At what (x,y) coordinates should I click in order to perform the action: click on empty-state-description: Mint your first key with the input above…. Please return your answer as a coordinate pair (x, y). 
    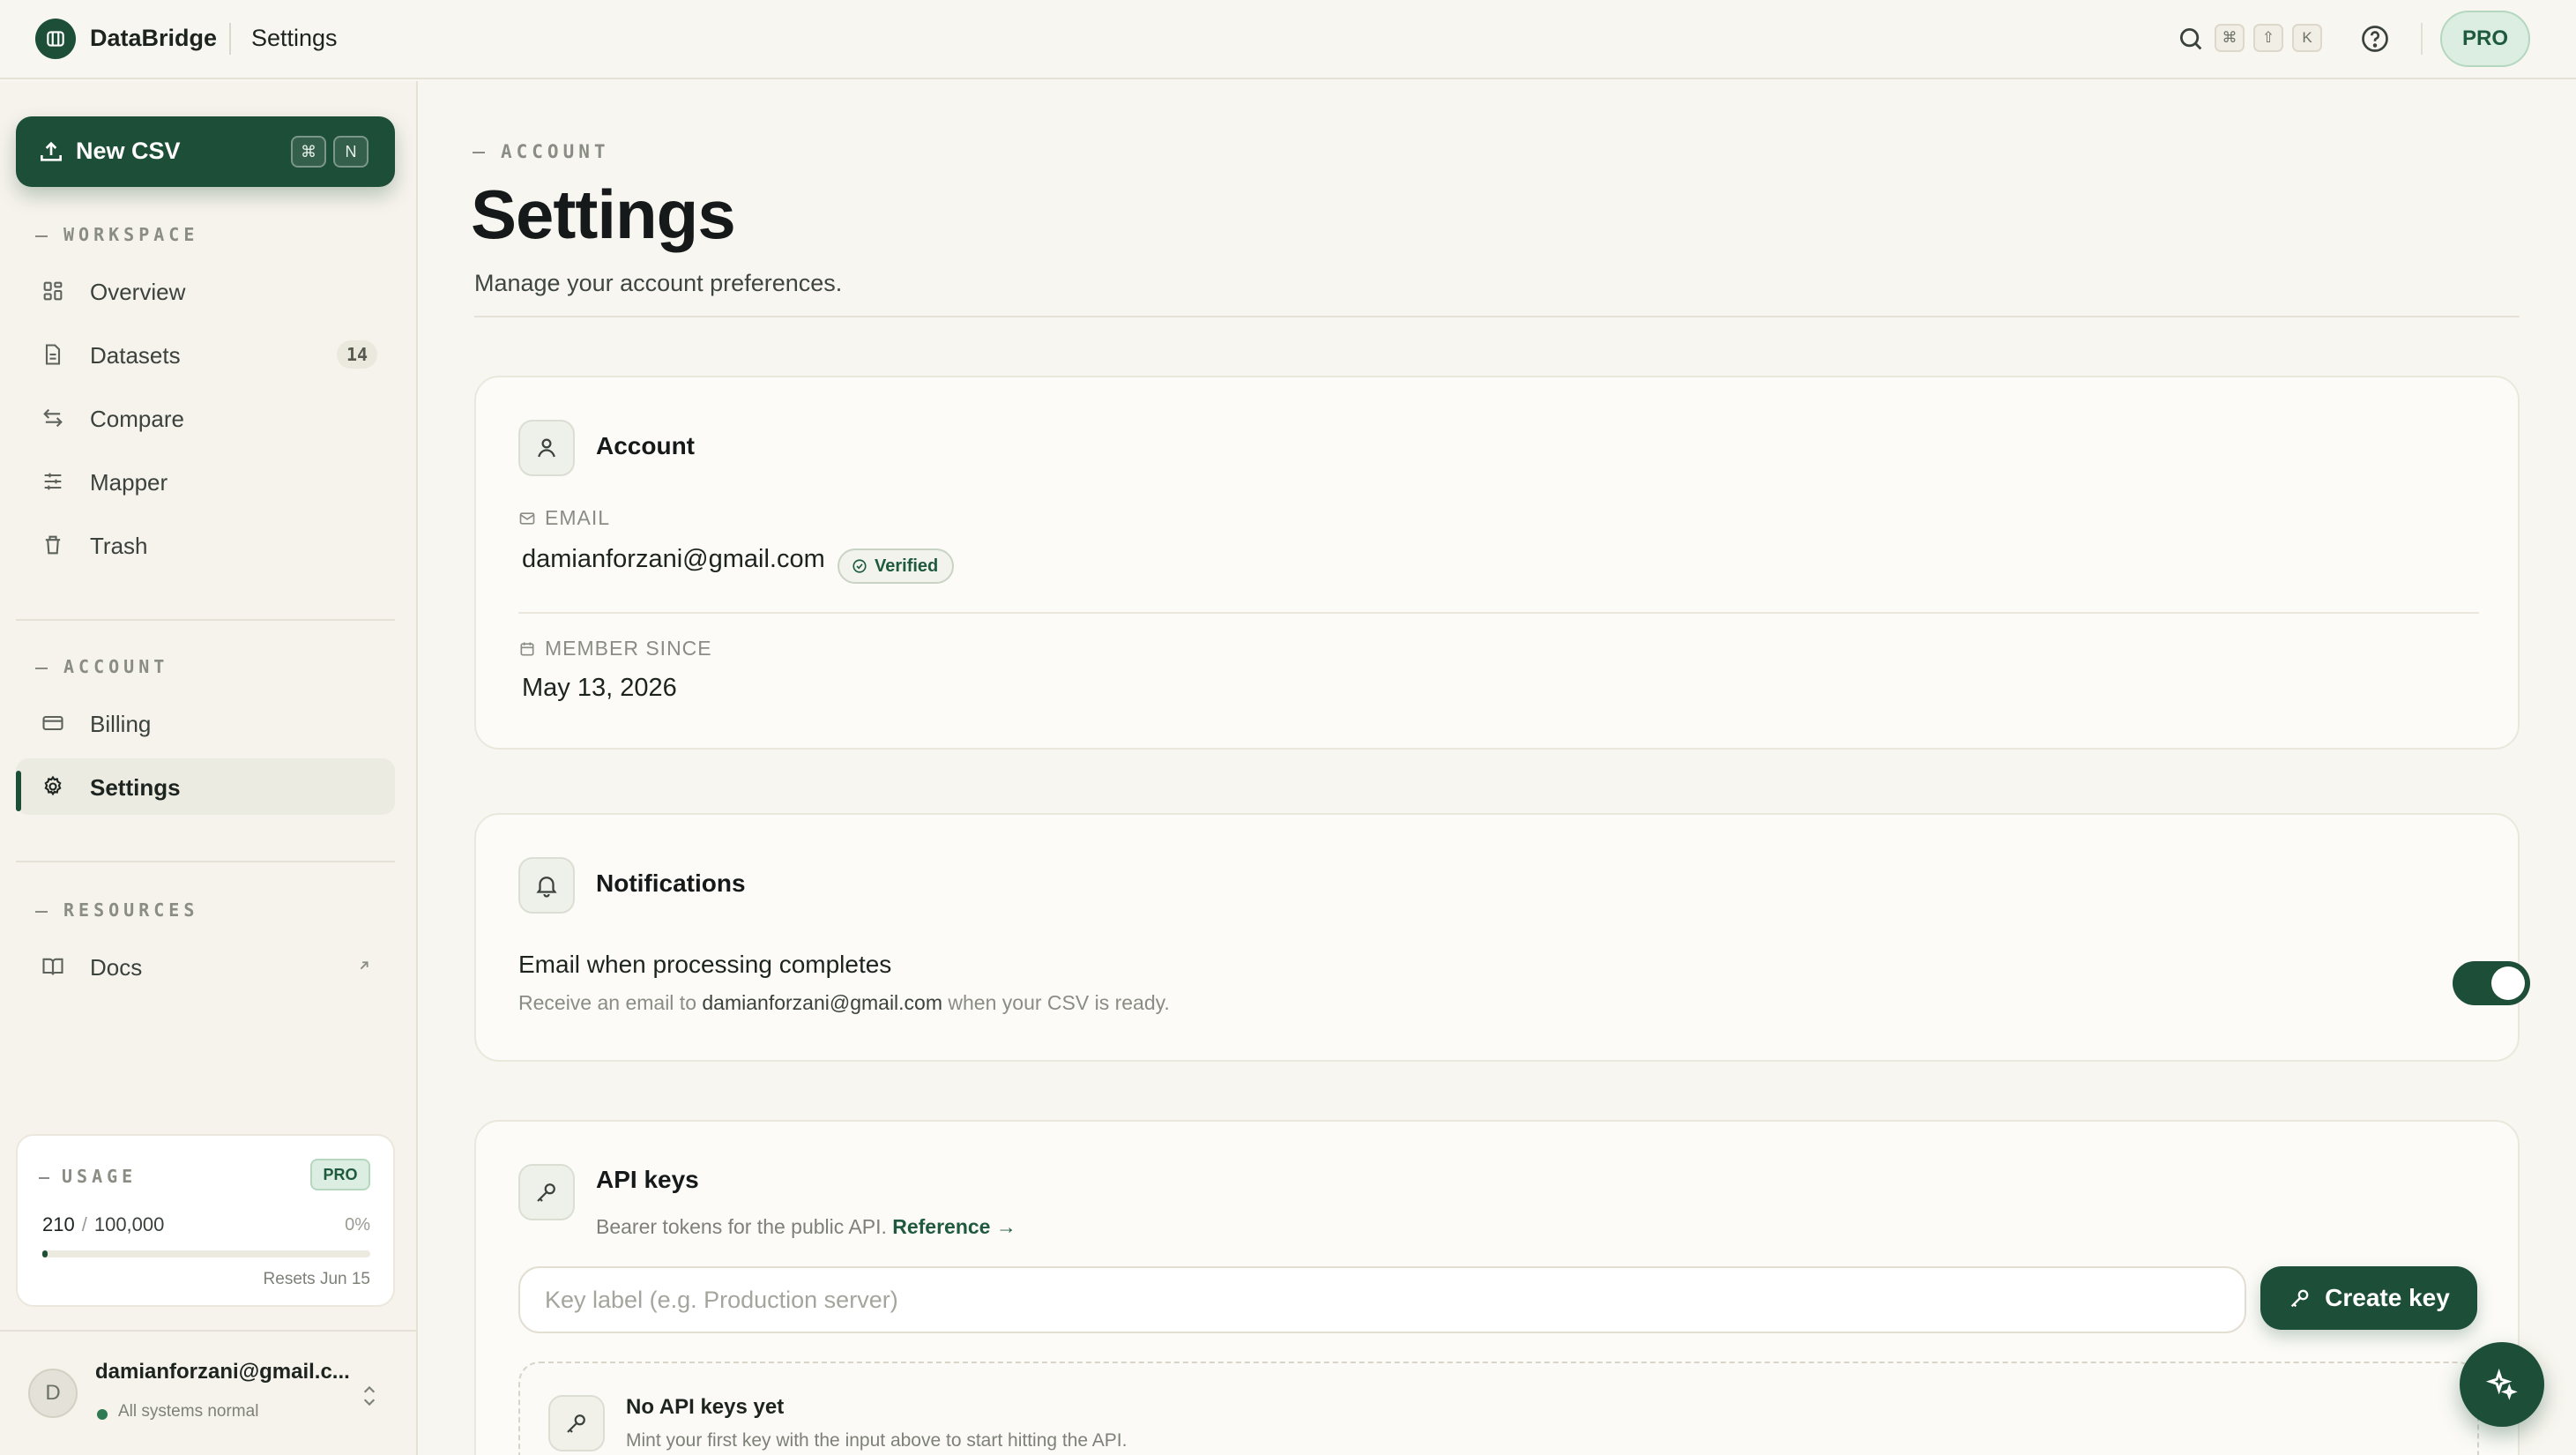
    Looking at the image, I should click on (877, 1440).